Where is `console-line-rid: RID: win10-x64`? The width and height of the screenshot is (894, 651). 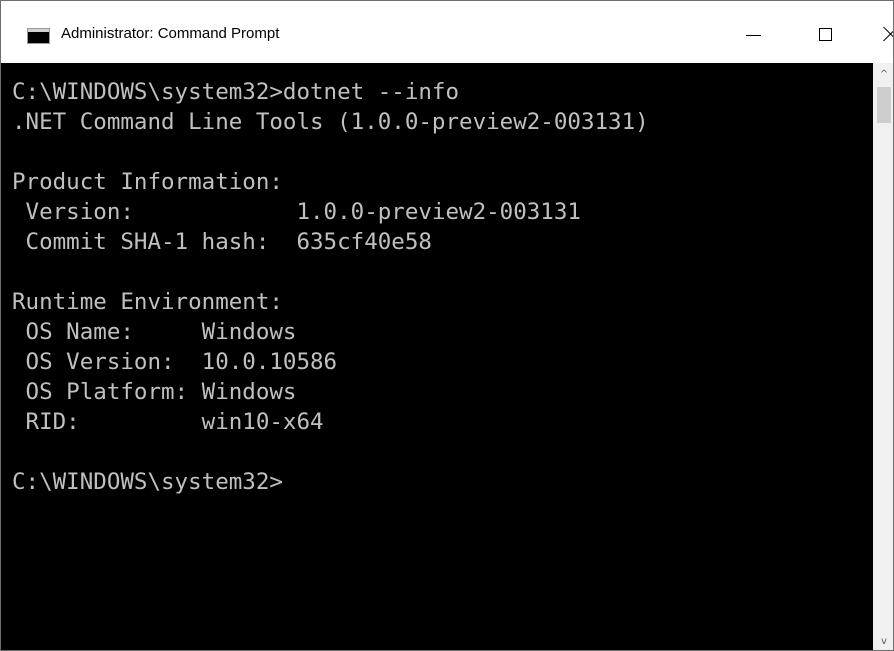
console-line-rid: RID: win10-x64 is located at coordinates (168, 422).